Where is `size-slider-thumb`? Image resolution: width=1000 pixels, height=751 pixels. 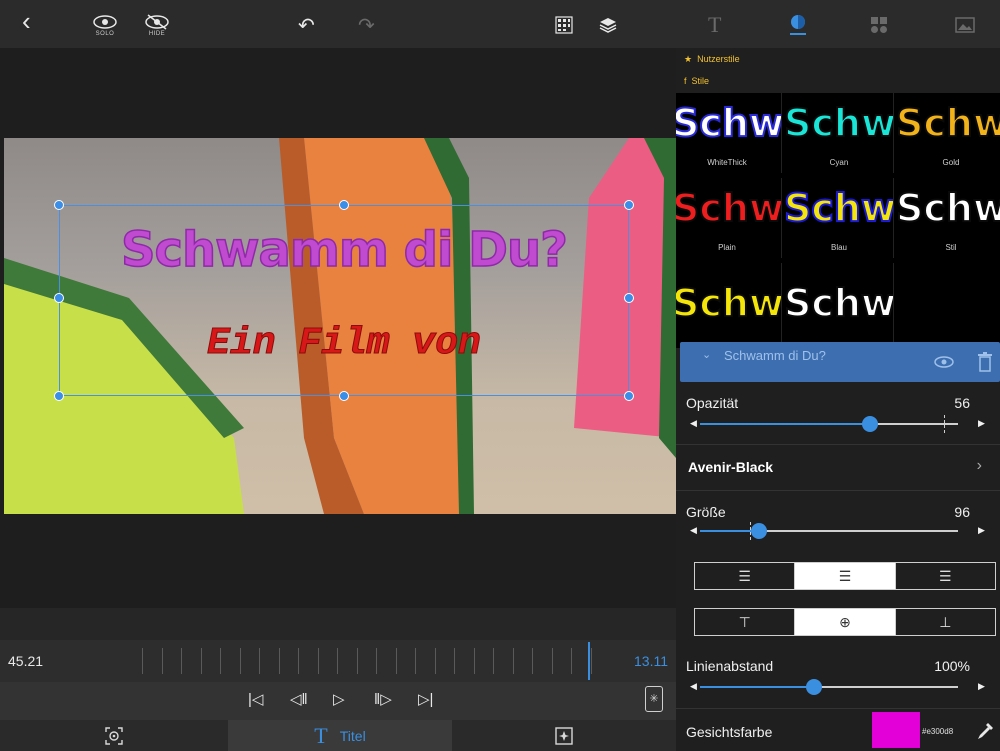
size-slider-thumb is located at coordinates (759, 531).